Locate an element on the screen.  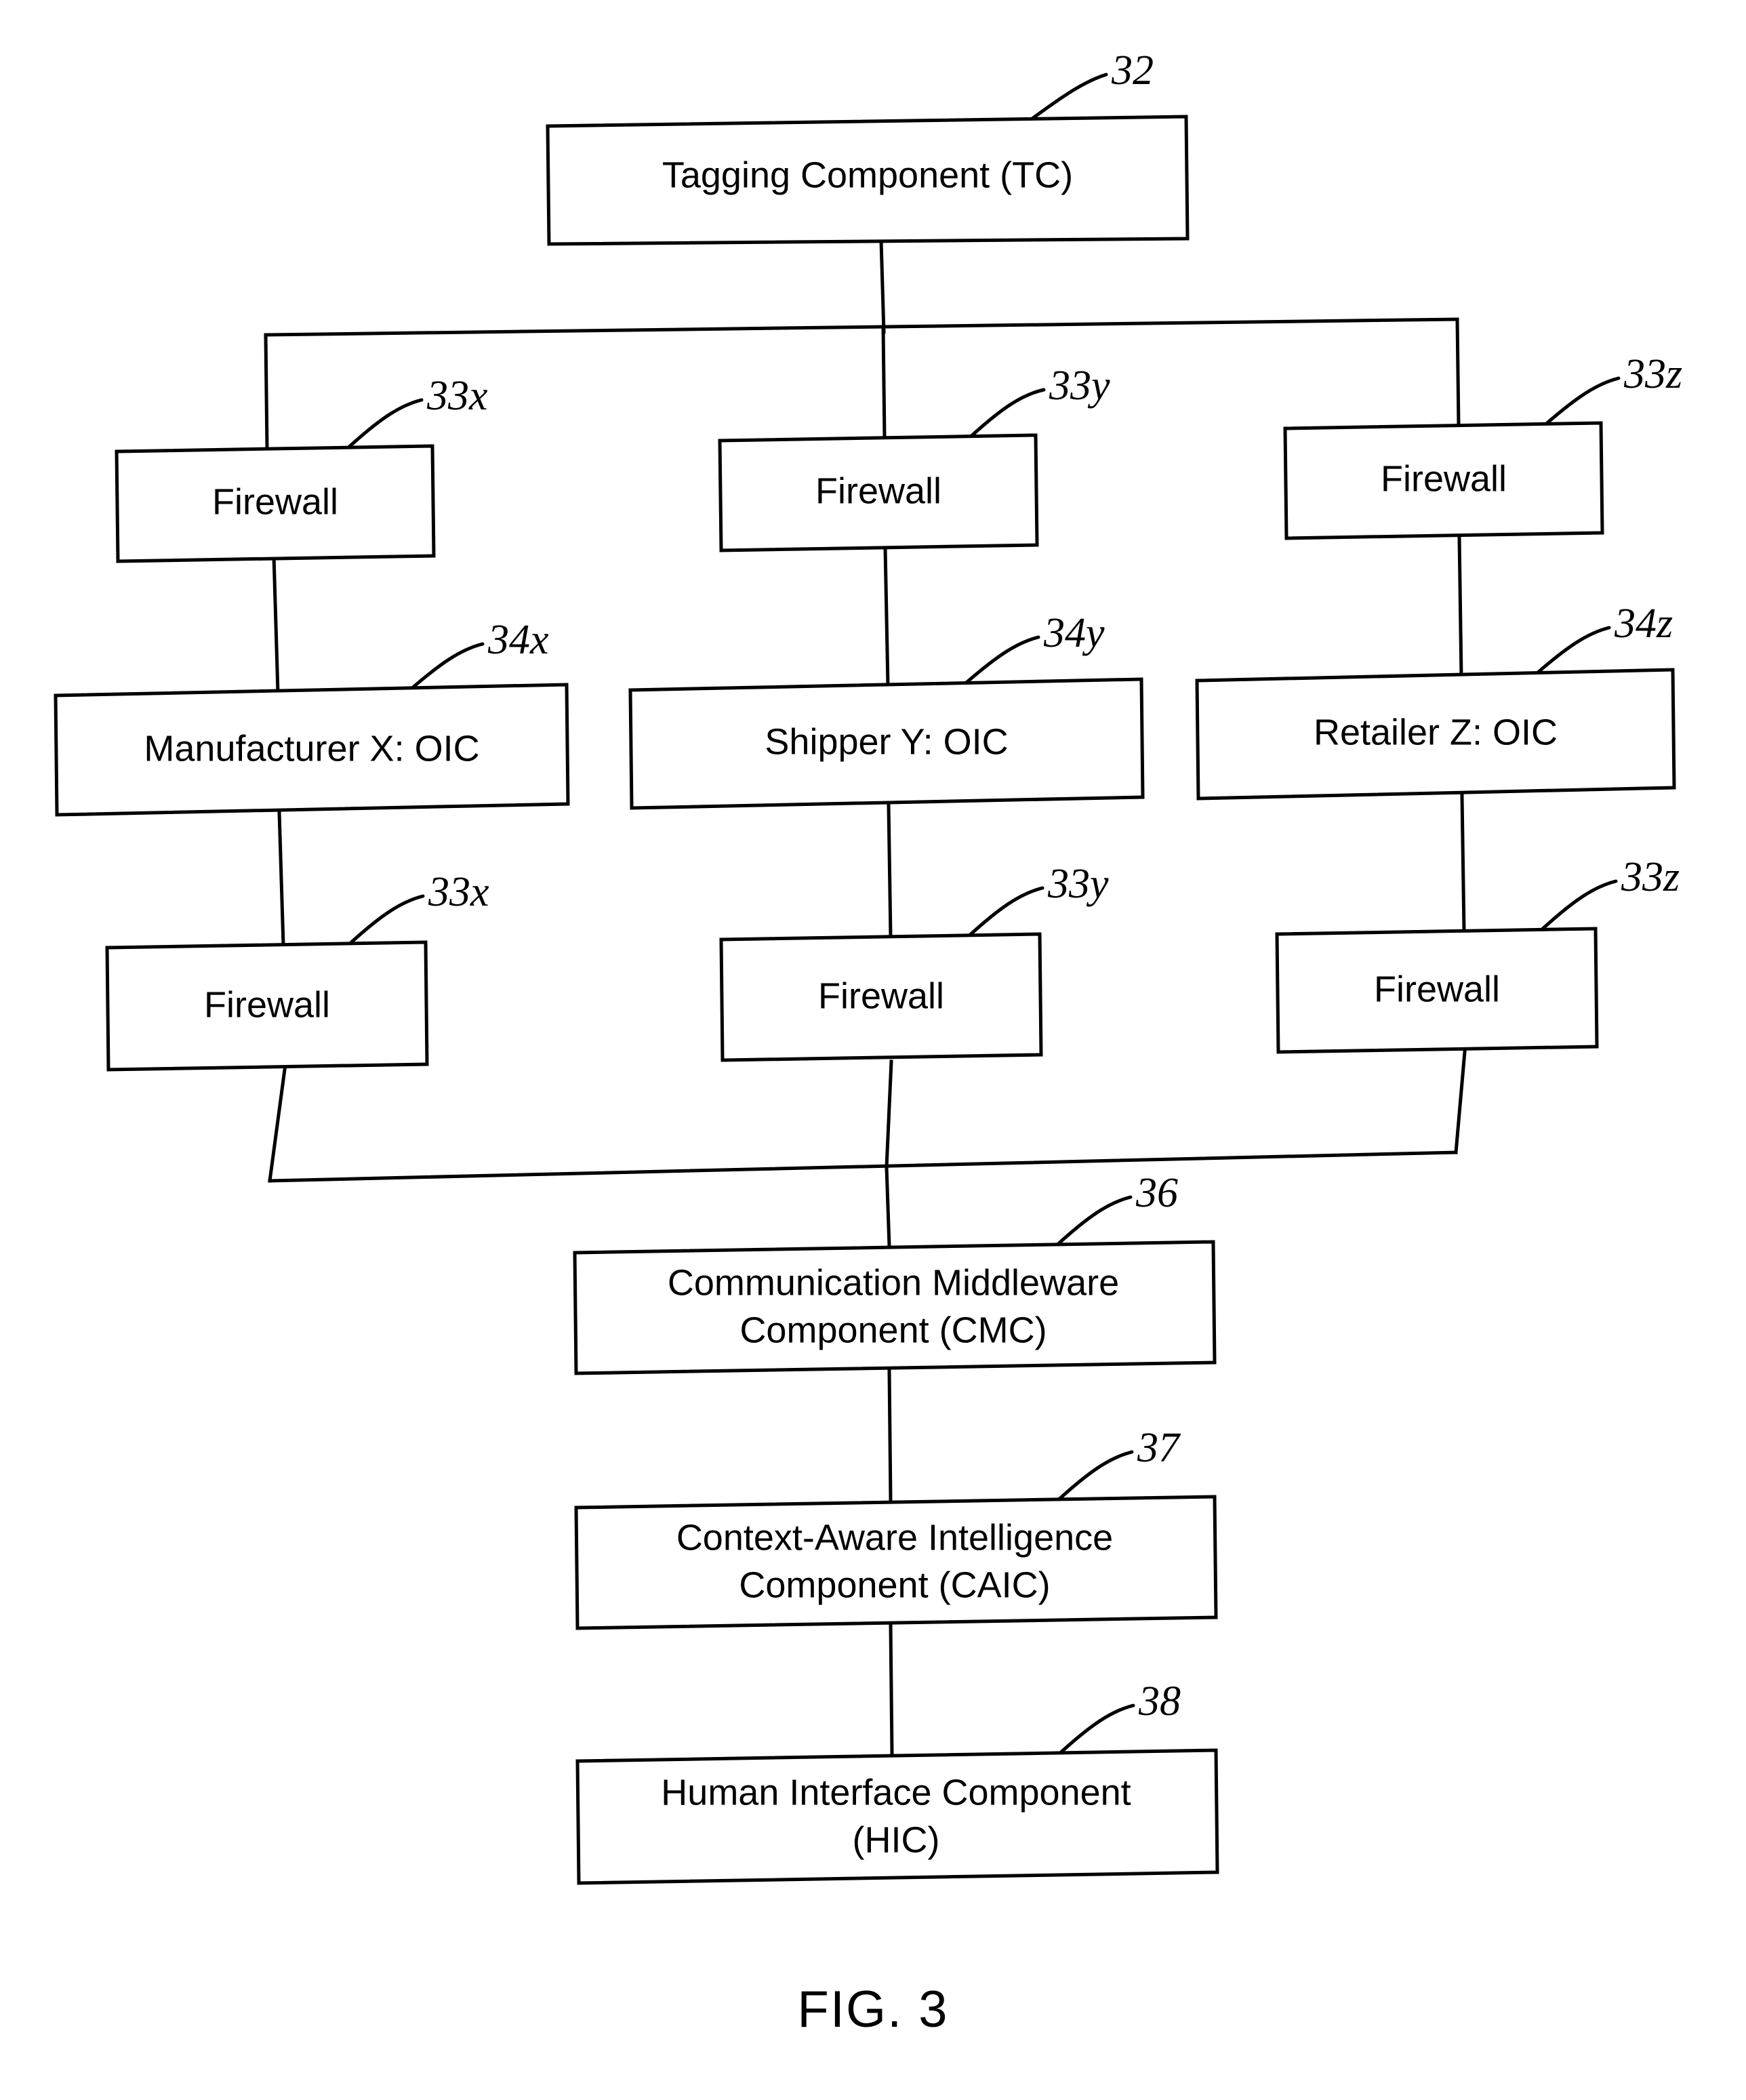
node-caic-label-line2: Component (CAIC) is located at coordinates (895, 1584).